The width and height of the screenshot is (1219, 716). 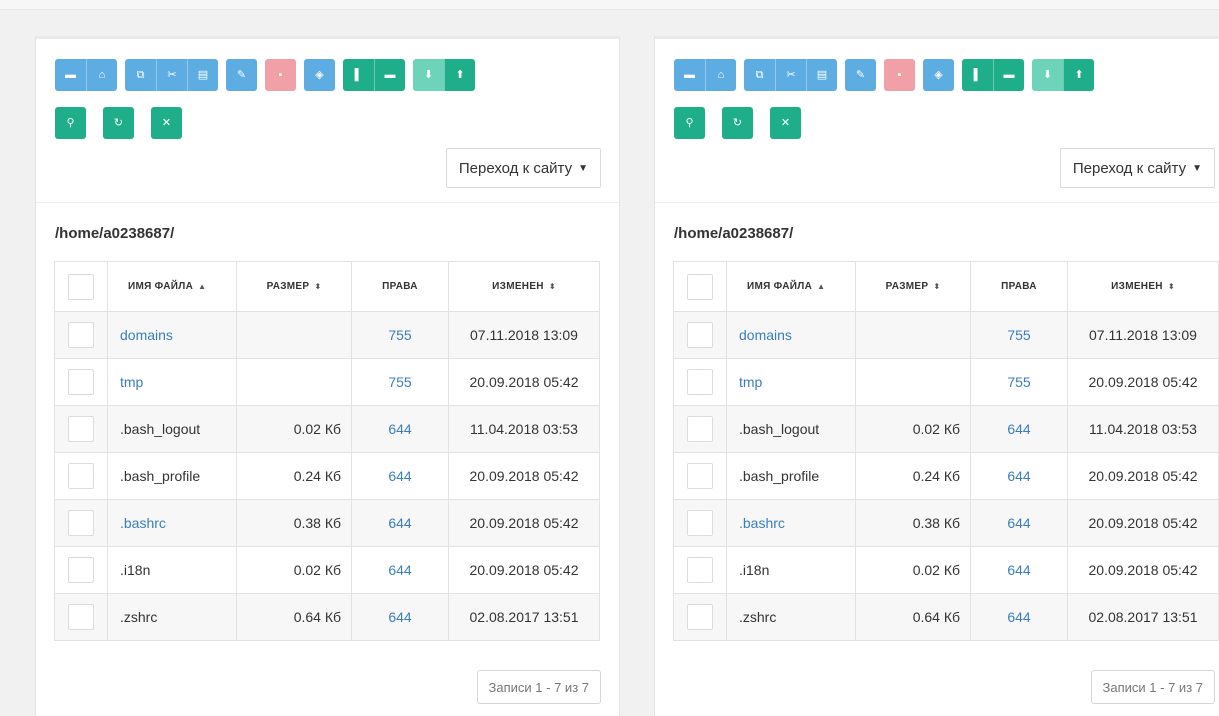 I want to click on refresh-icon: ↻, so click(x=118, y=122).